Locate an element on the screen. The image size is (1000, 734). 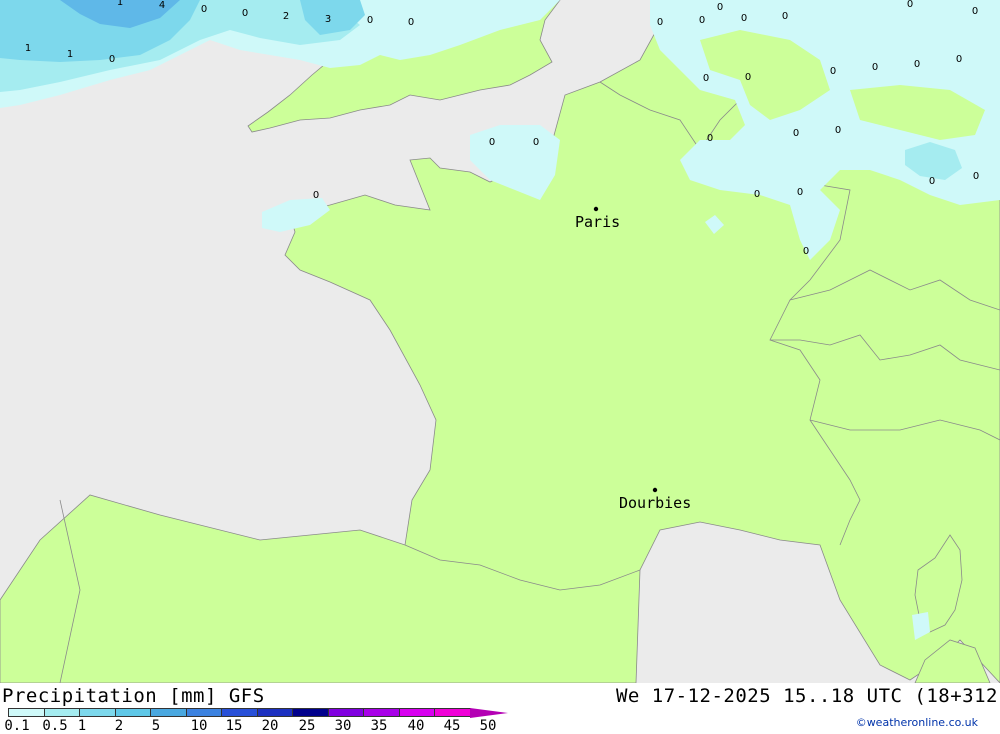
color-scale-label: 45 is located at coordinates (452, 726).